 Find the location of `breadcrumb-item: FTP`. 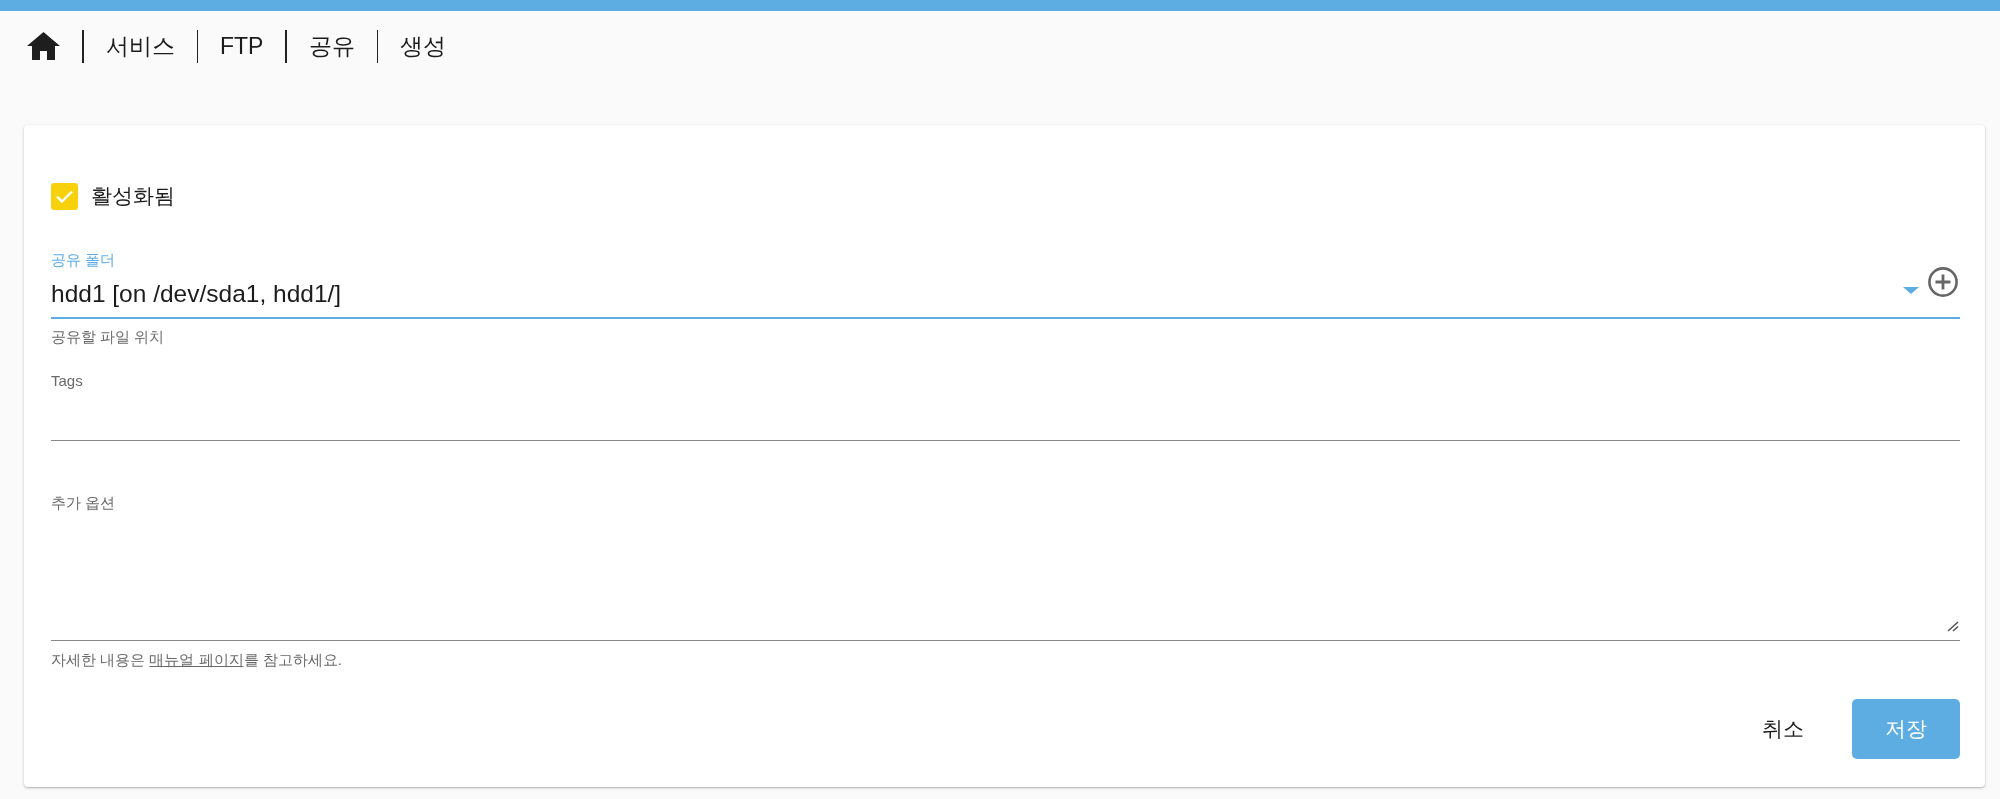

breadcrumb-item: FTP is located at coordinates (242, 46).